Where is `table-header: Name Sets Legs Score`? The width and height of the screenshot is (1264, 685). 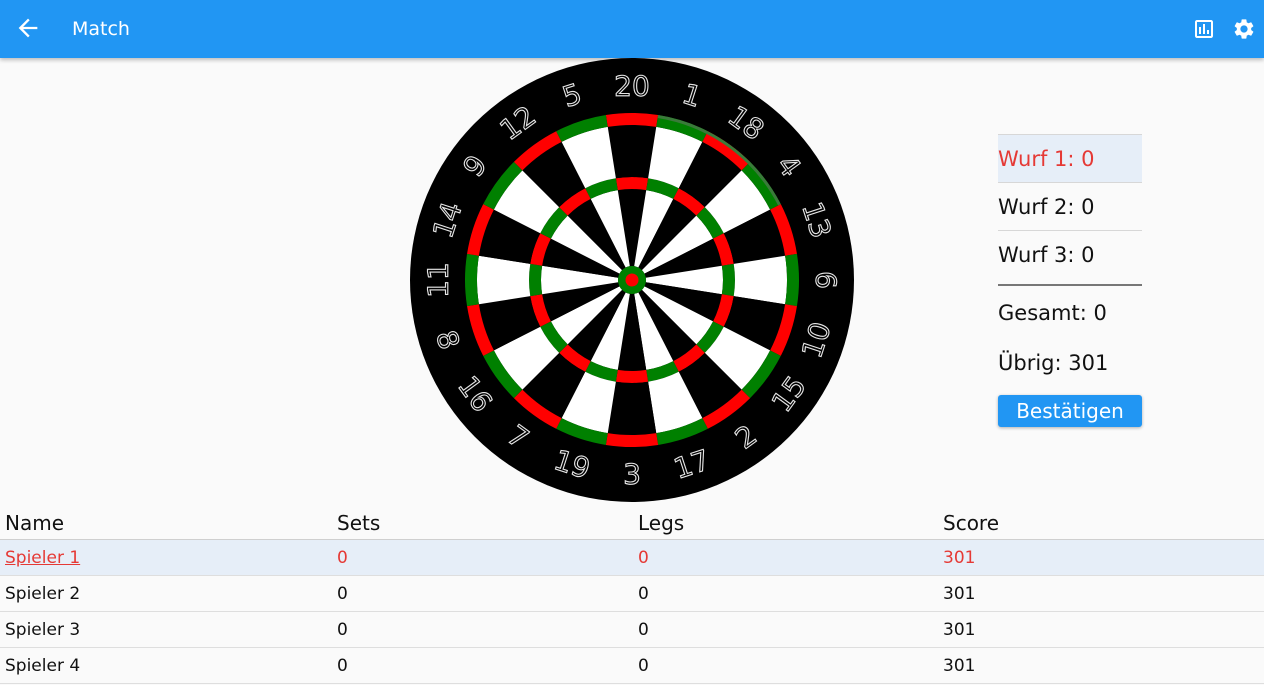
table-header: Name Sets Legs Score is located at coordinates (632, 522).